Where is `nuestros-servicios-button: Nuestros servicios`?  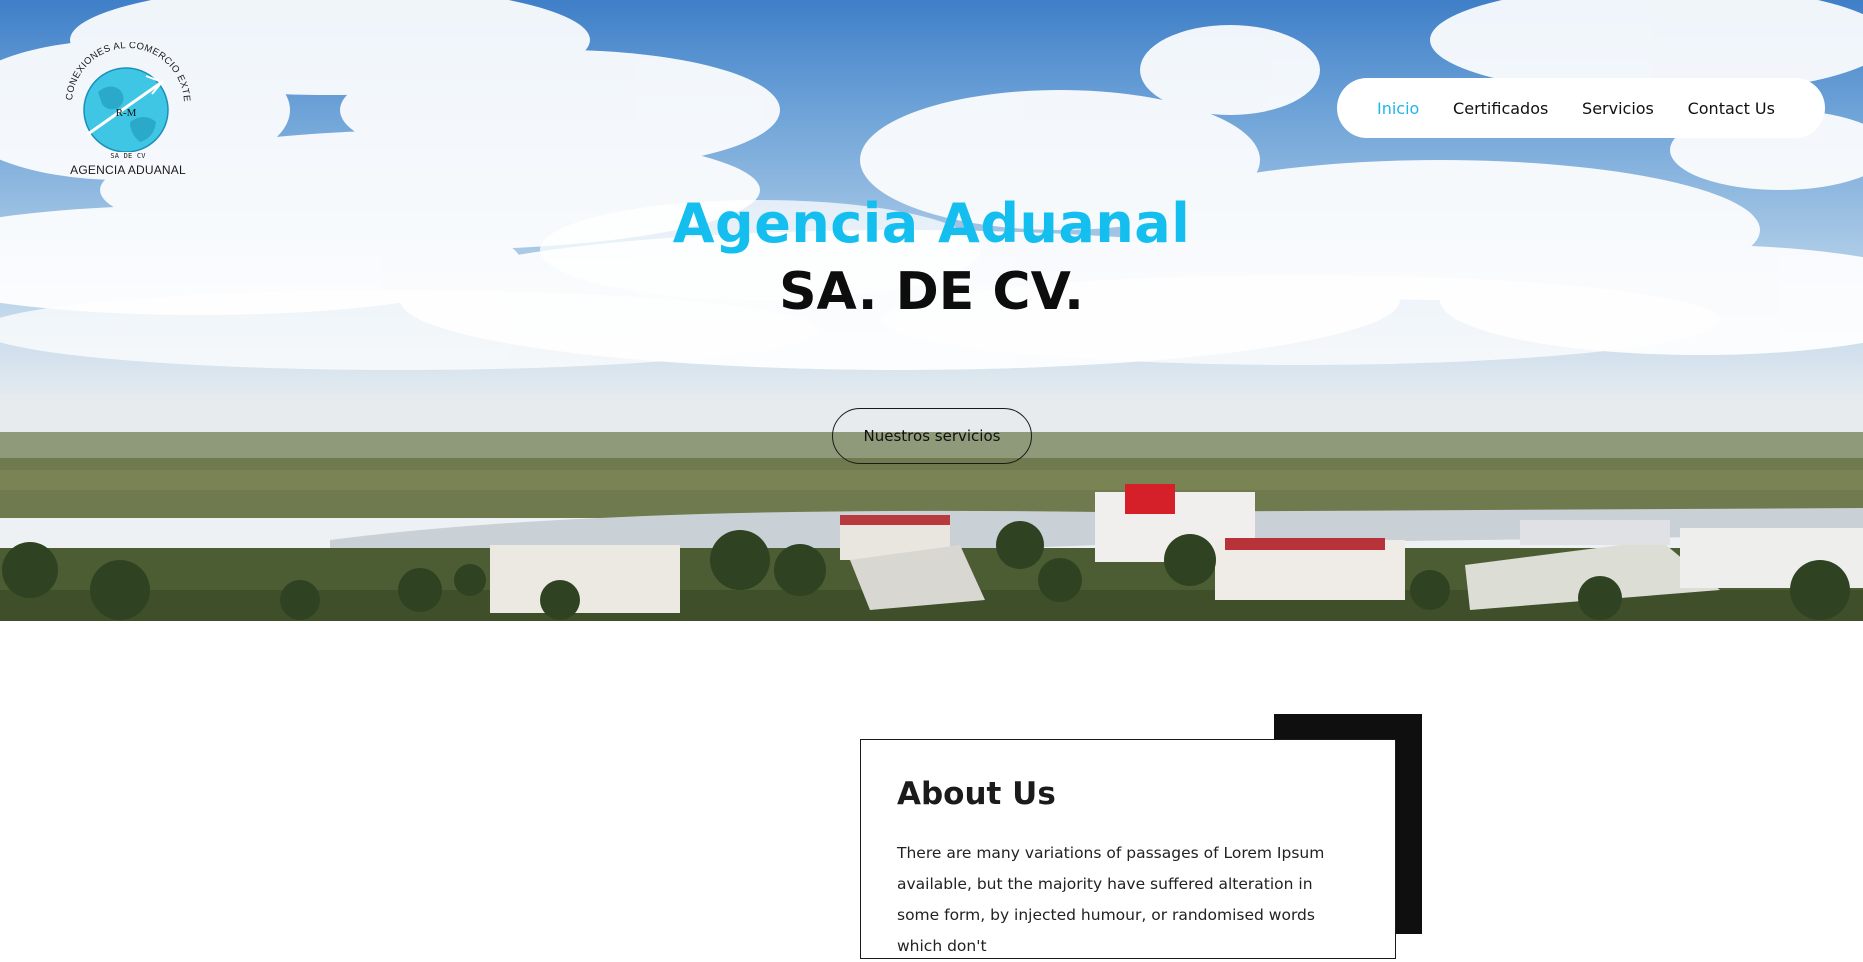 nuestros-servicios-button: Nuestros servicios is located at coordinates (932, 436).